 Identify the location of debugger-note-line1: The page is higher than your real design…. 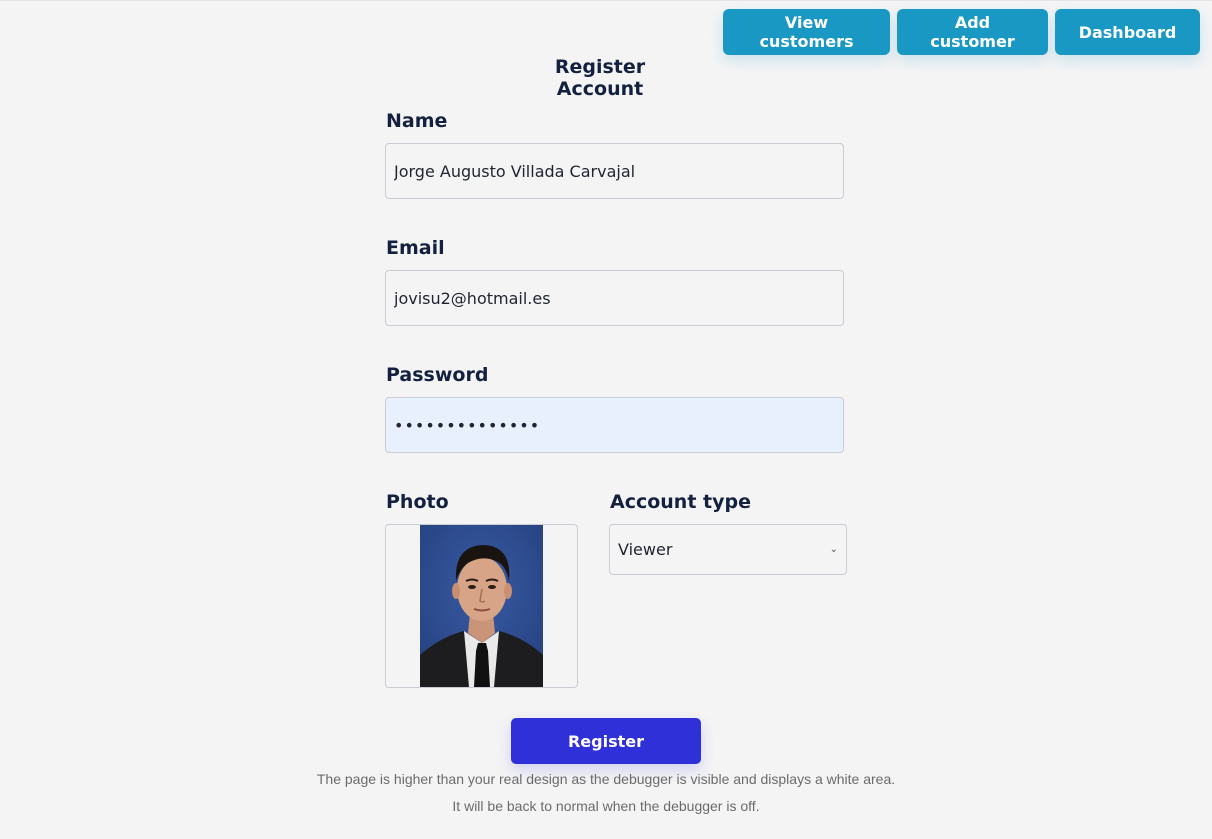
(606, 779).